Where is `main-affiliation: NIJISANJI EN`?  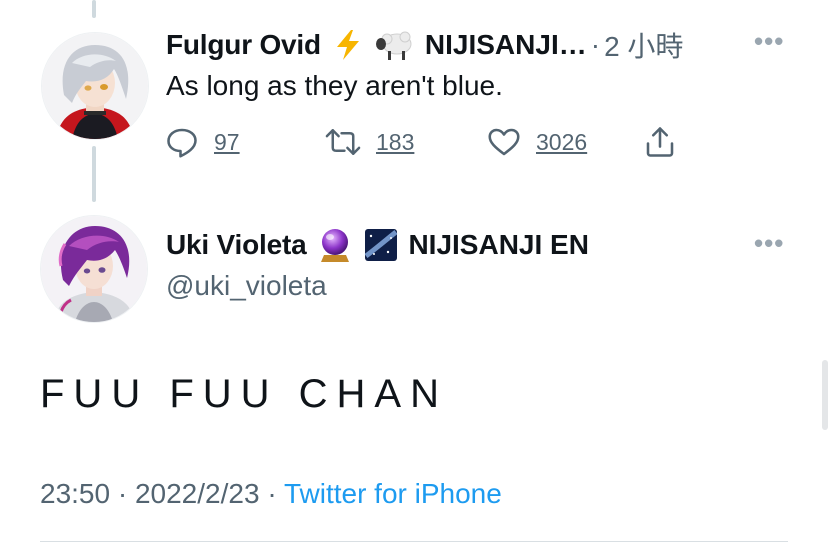
main-affiliation: NIJISANJI EN is located at coordinates (498, 244).